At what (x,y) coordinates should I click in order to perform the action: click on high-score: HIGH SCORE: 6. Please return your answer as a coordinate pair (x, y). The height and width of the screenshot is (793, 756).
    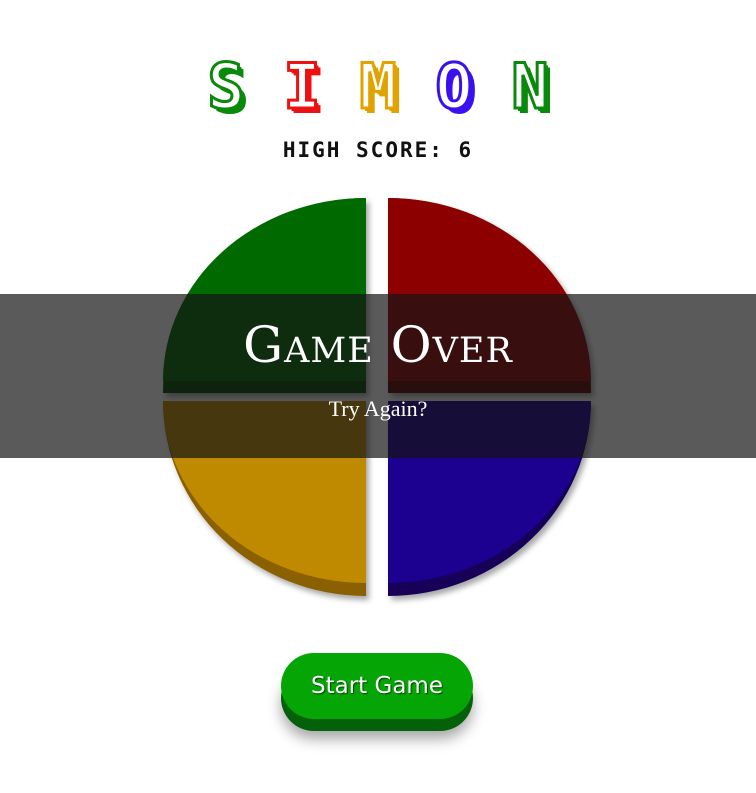
    Looking at the image, I should click on (378, 150).